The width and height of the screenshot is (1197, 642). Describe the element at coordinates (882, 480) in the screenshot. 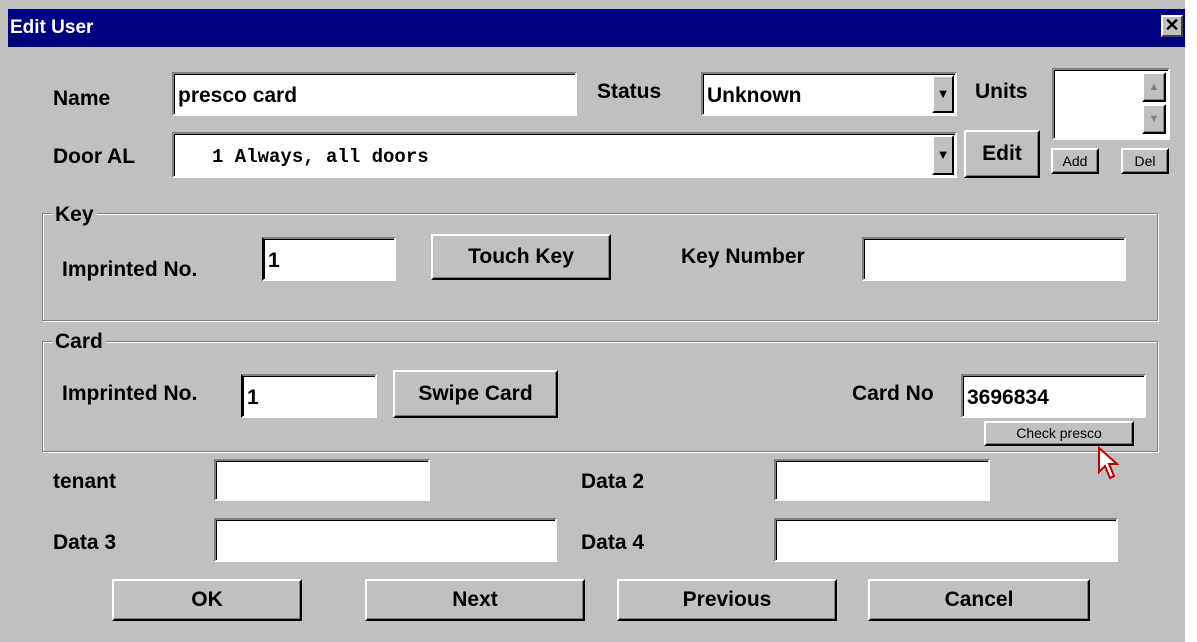

I see `data2-input` at that location.